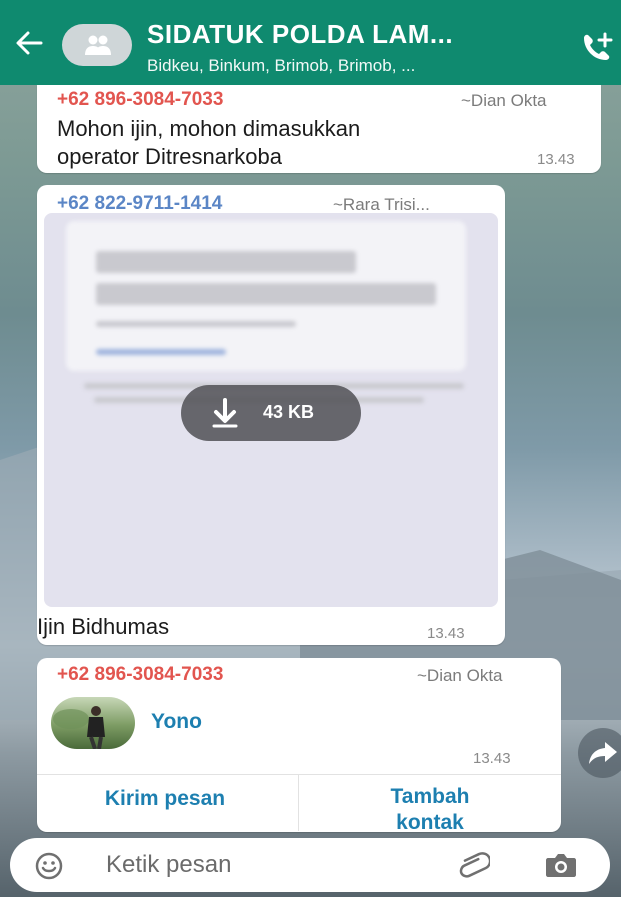 The width and height of the screenshot is (621, 897). I want to click on sender-phone: +62 822-9711-1414, so click(139, 204).